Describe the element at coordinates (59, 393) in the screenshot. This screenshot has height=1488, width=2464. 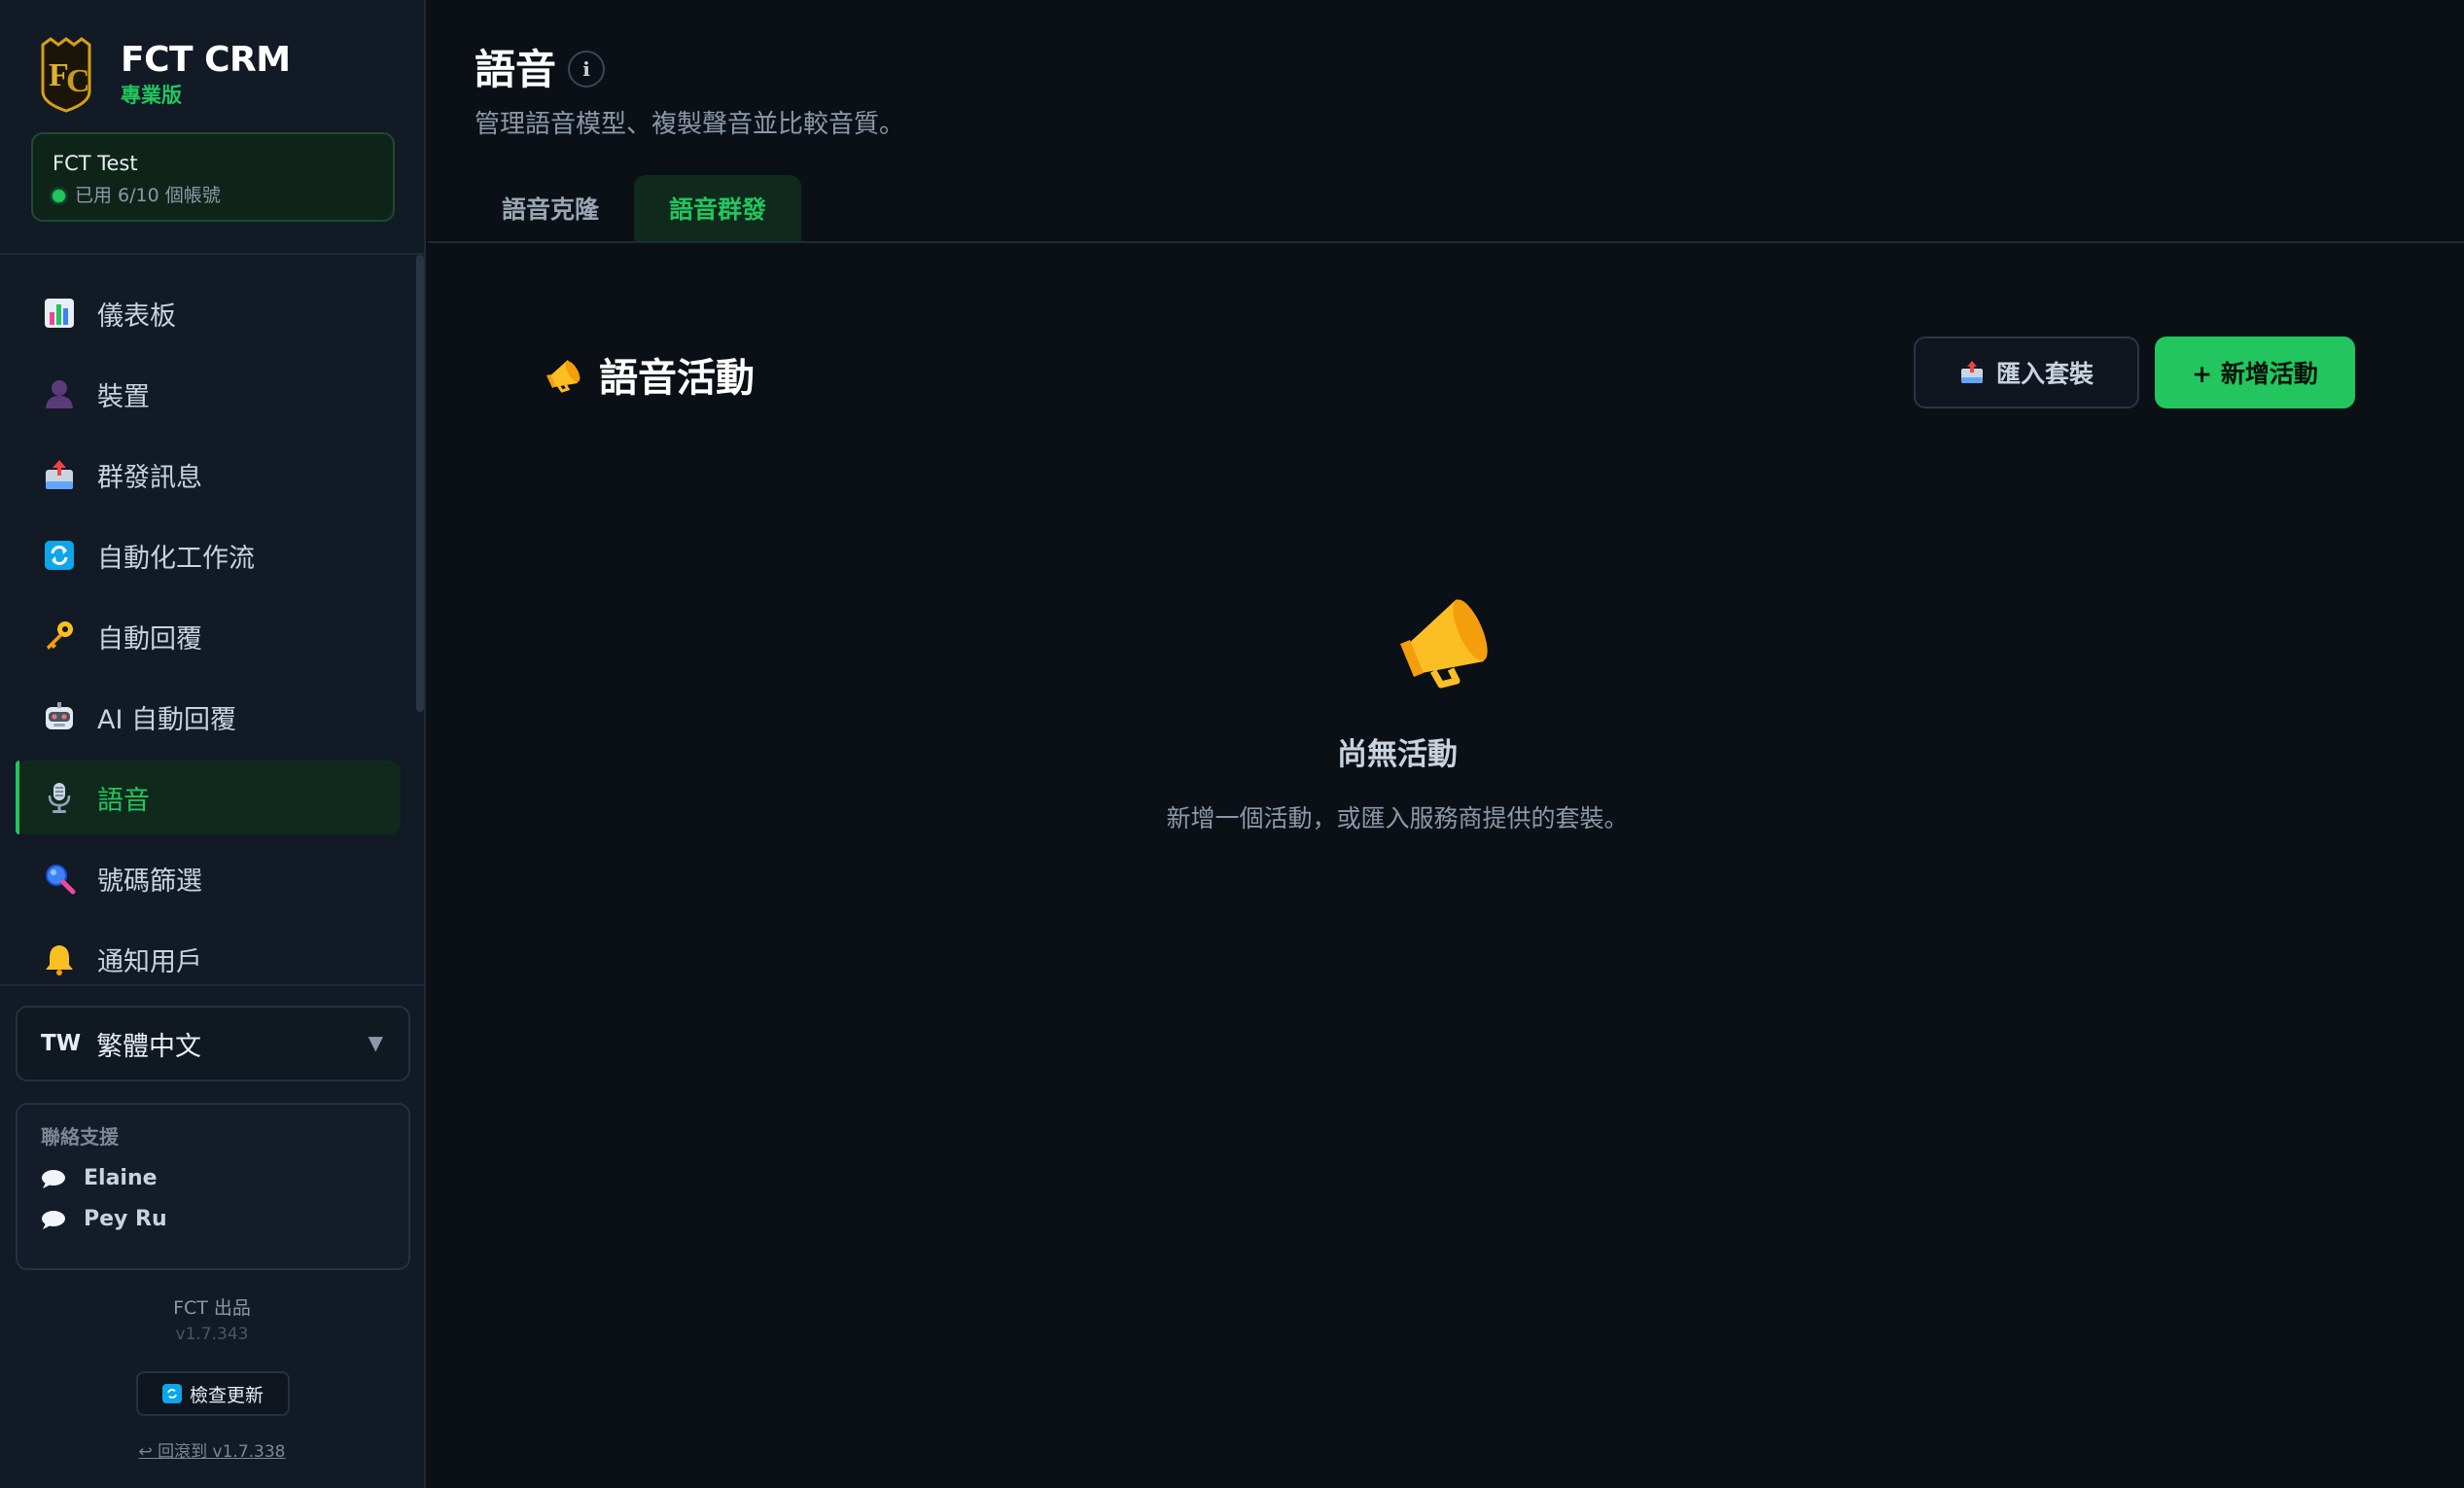
I see `person-silhouette-icon` at that location.